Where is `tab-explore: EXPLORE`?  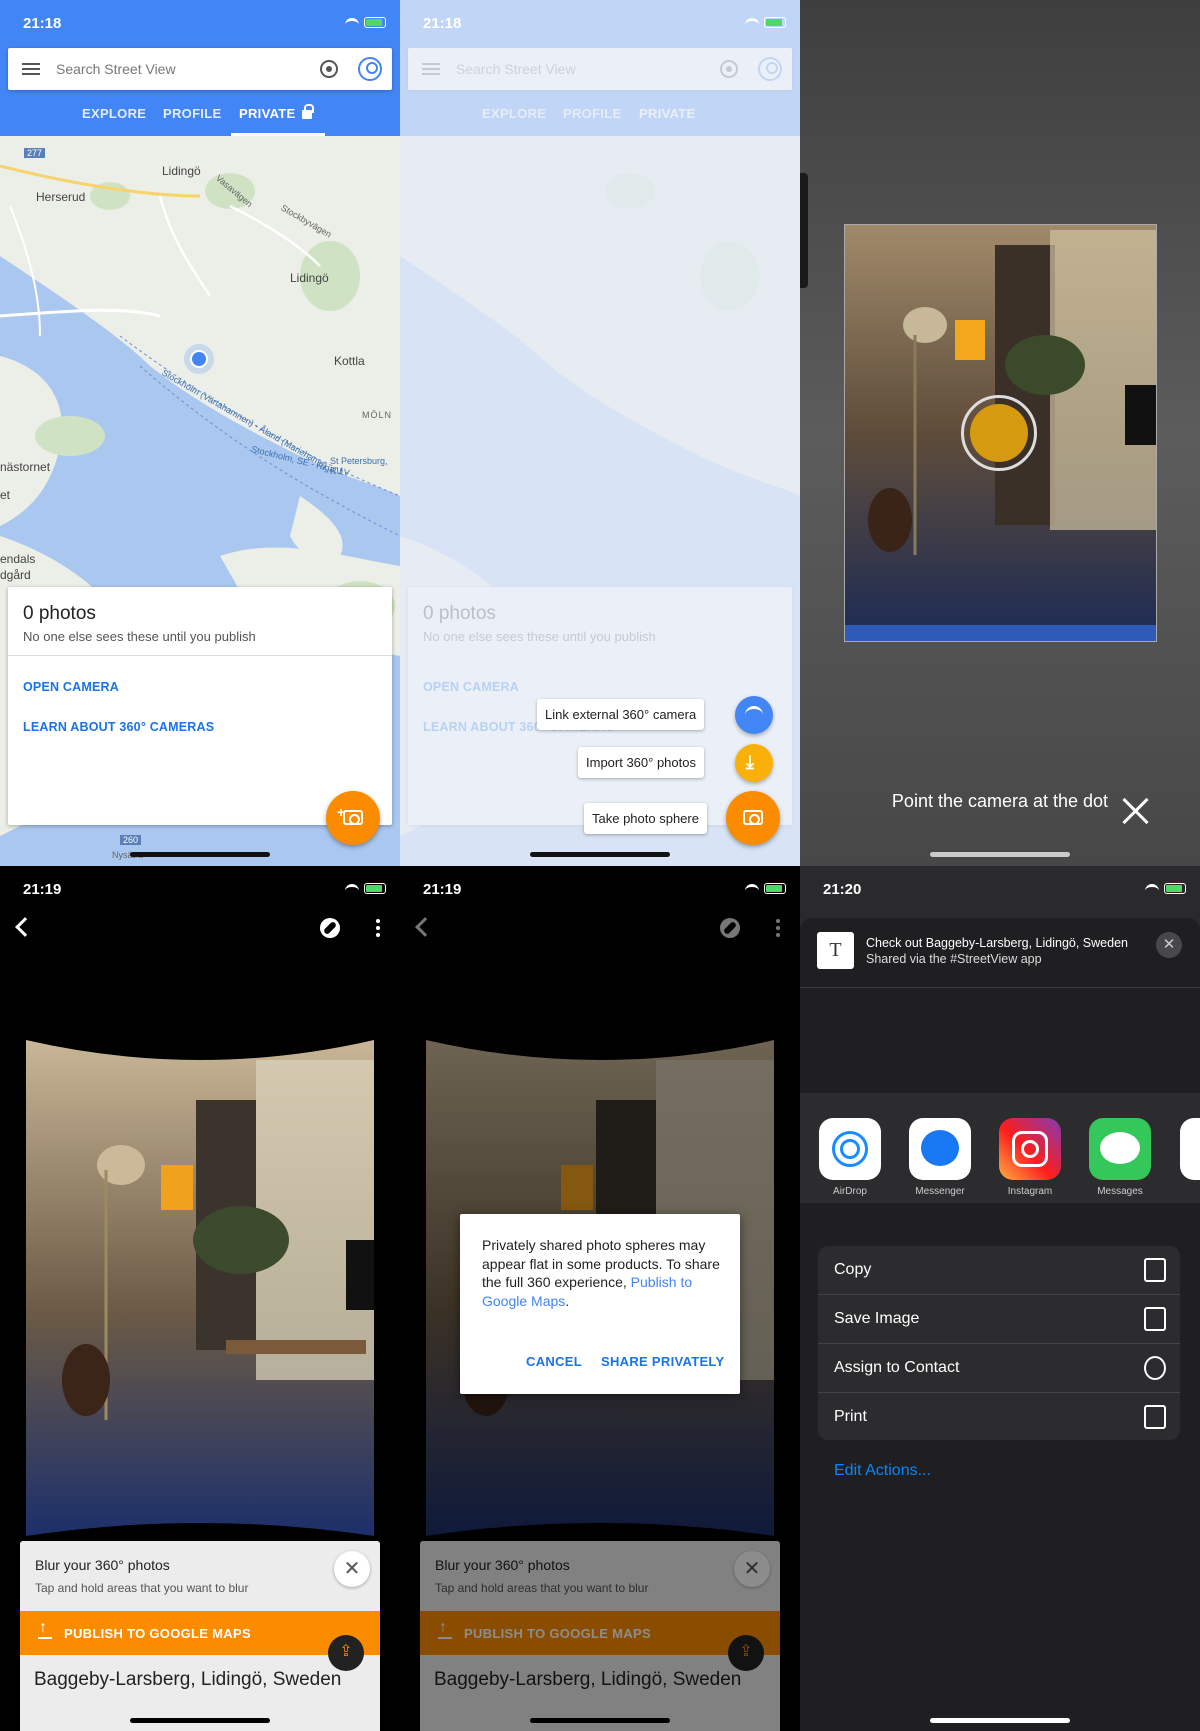
tab-explore: EXPLORE is located at coordinates (114, 113).